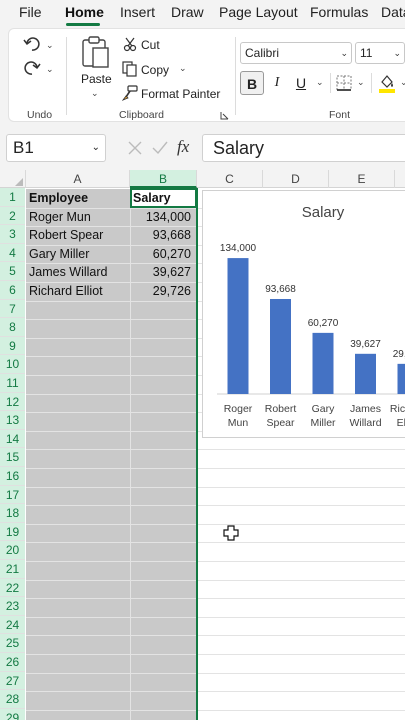  What do you see at coordinates (12, 346) in the screenshot?
I see `row-header-9: 9` at bounding box center [12, 346].